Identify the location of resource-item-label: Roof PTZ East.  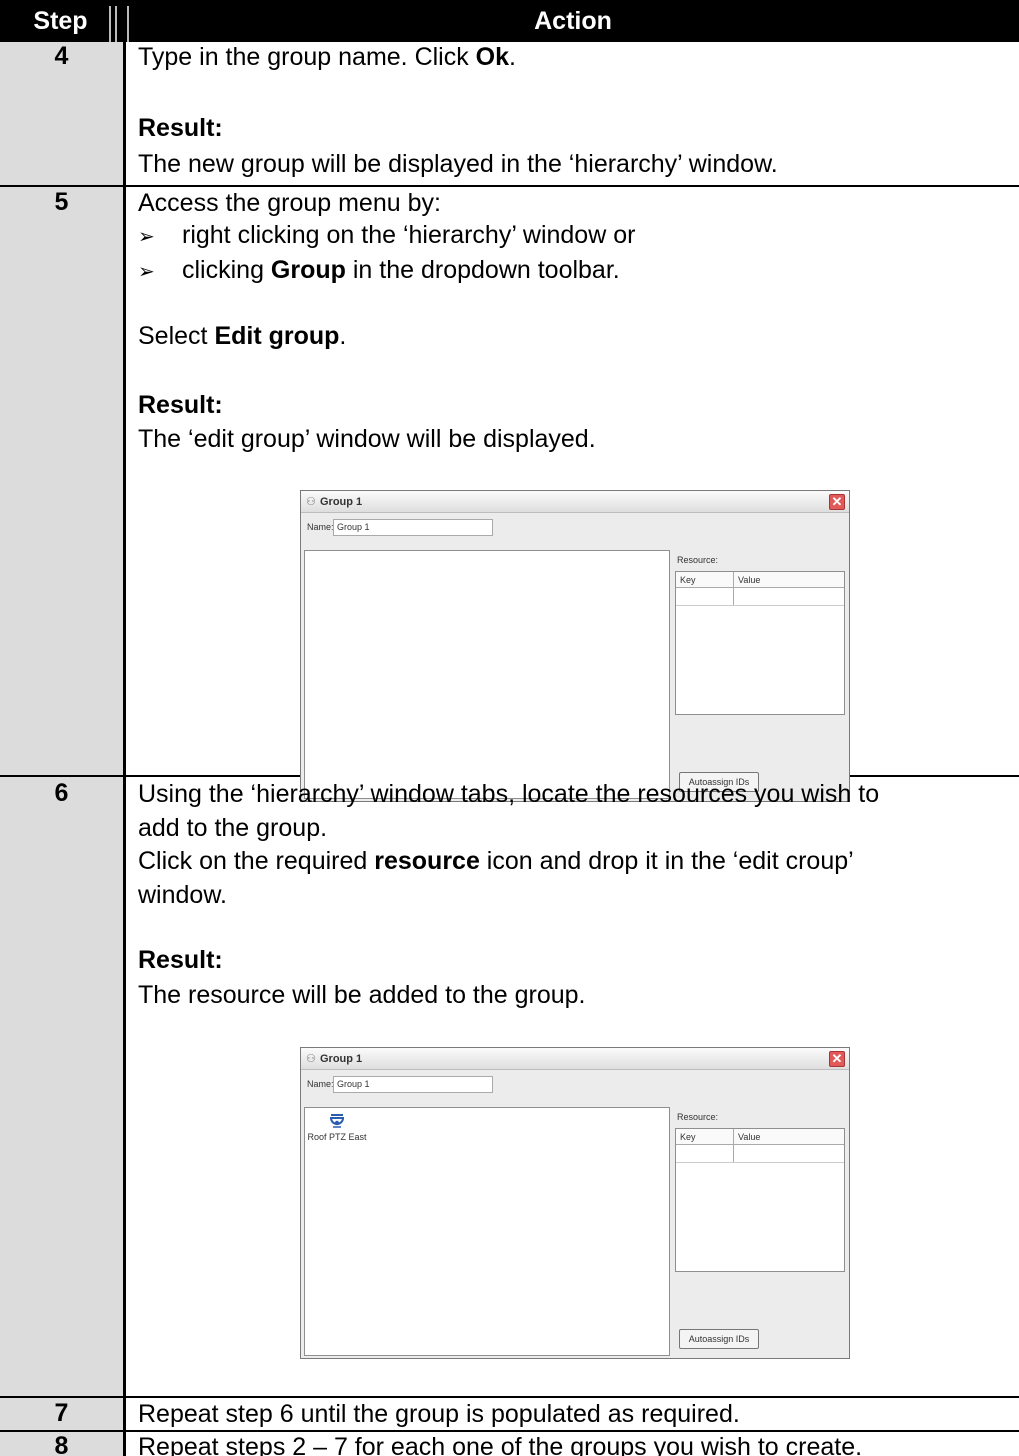
(337, 1137).